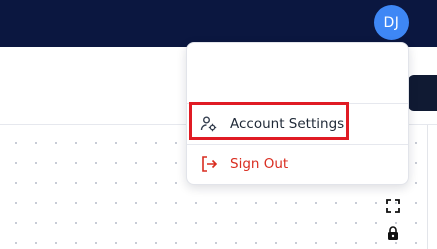  I want to click on user-settings-icon, so click(209, 124).